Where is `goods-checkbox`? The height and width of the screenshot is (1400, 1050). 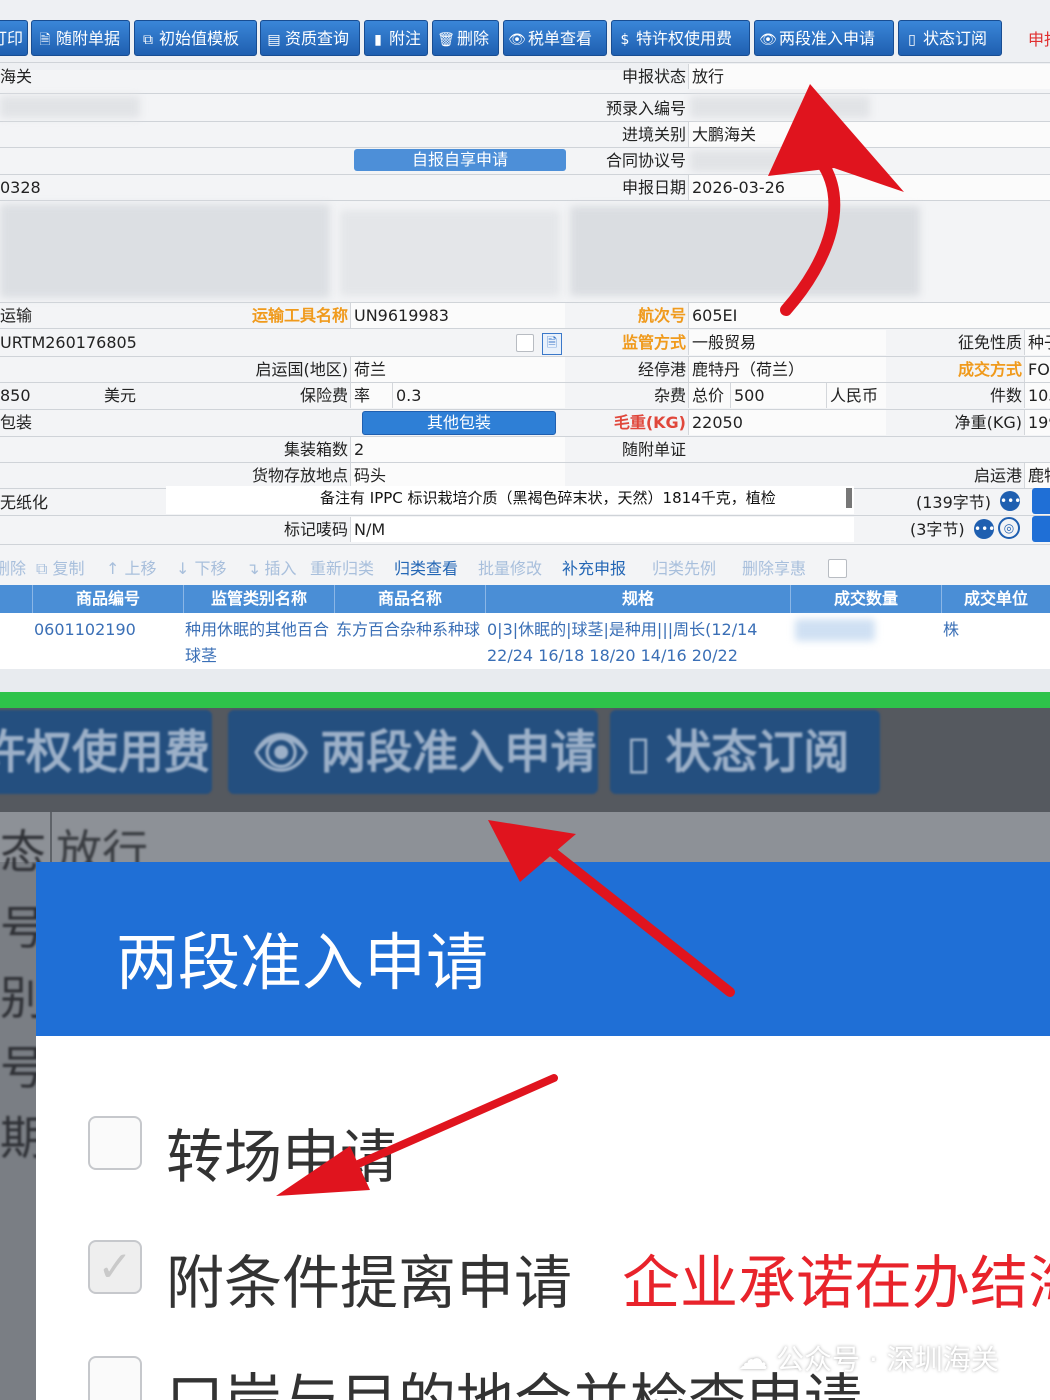
goods-checkbox is located at coordinates (837, 568).